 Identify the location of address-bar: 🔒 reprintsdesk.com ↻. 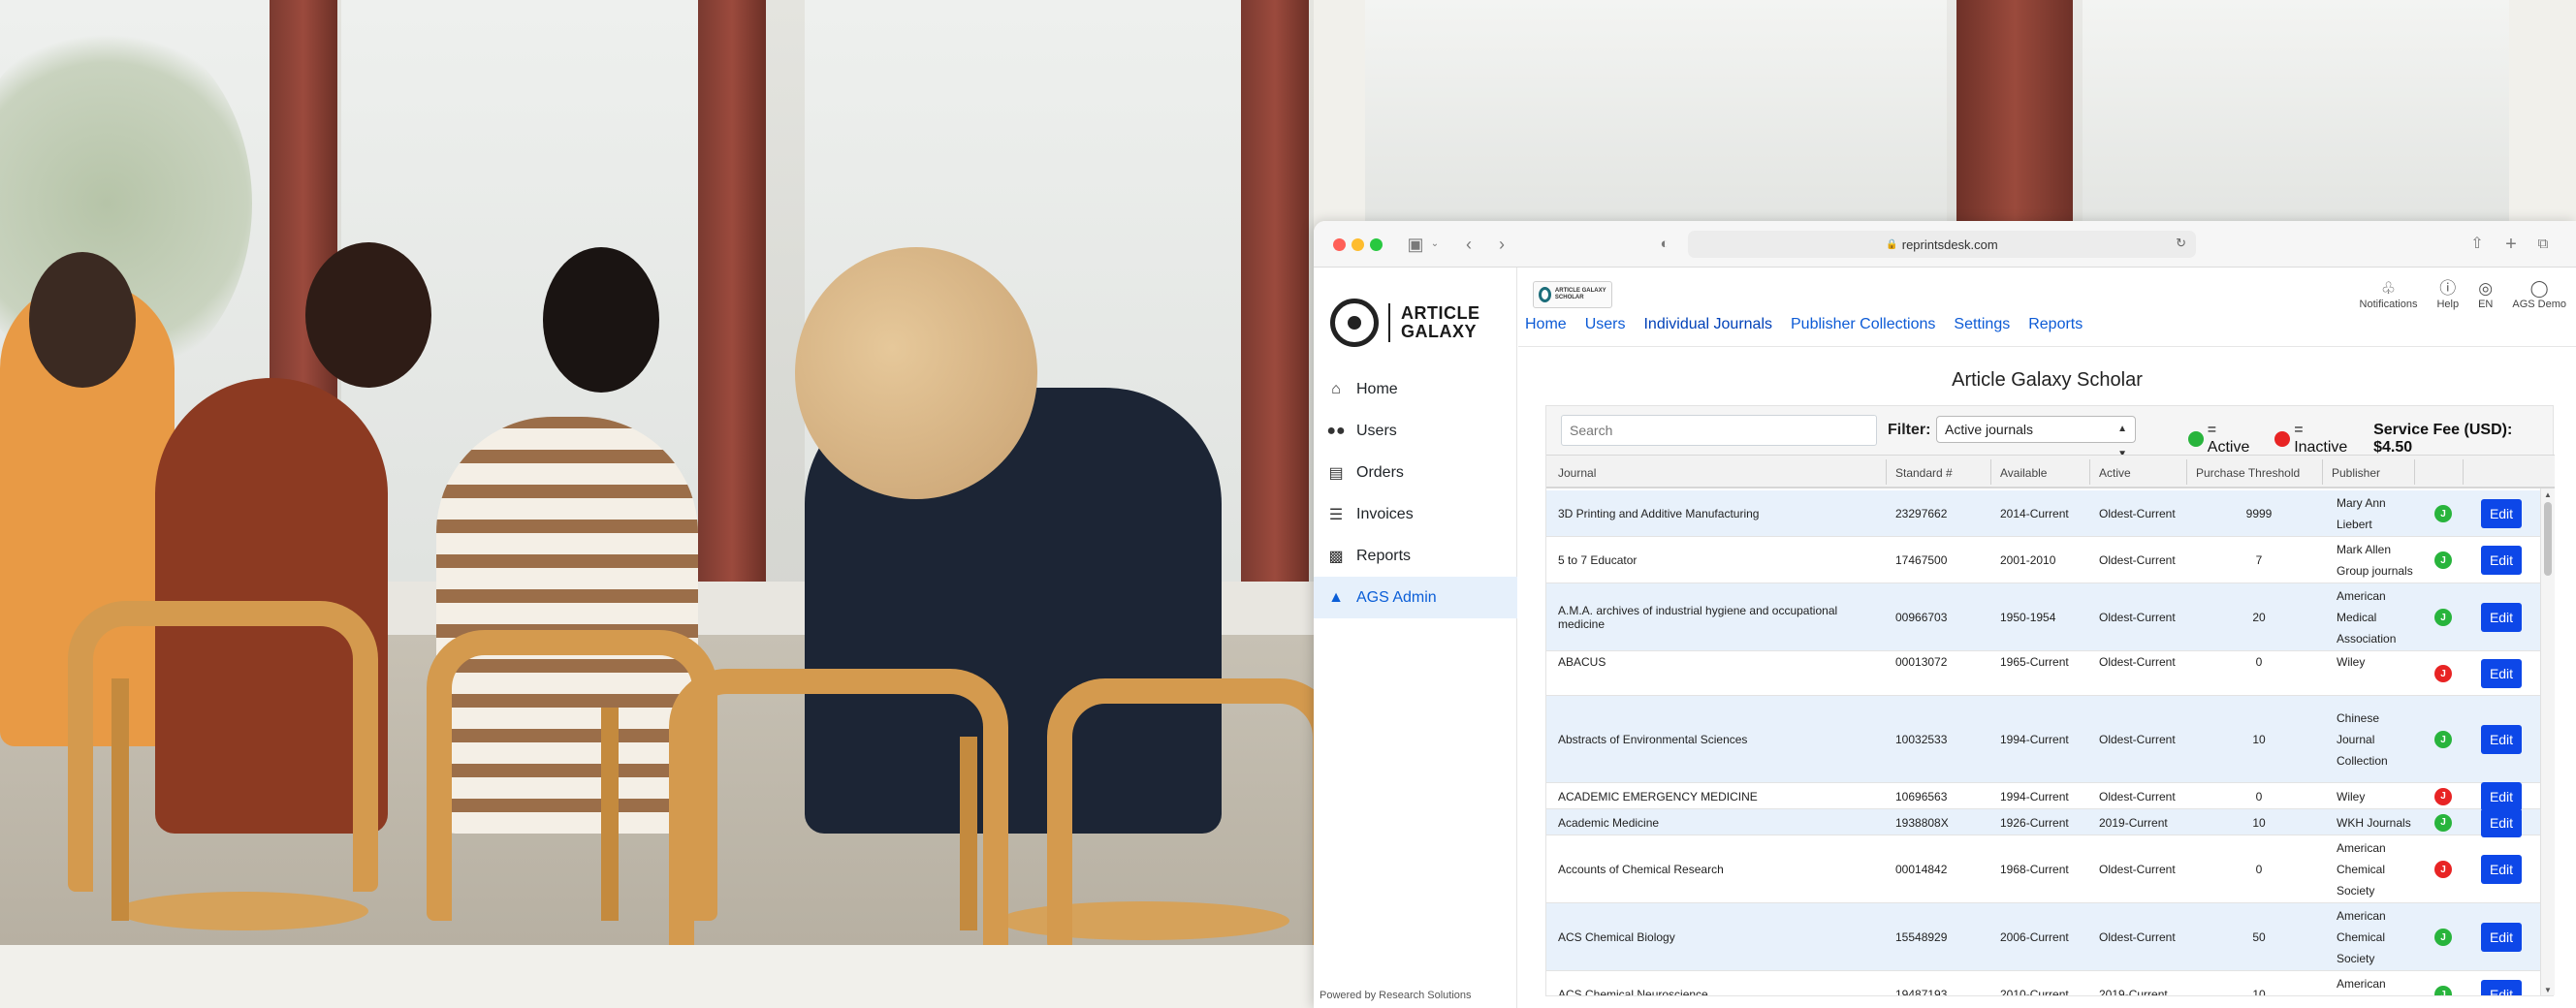
(1942, 245).